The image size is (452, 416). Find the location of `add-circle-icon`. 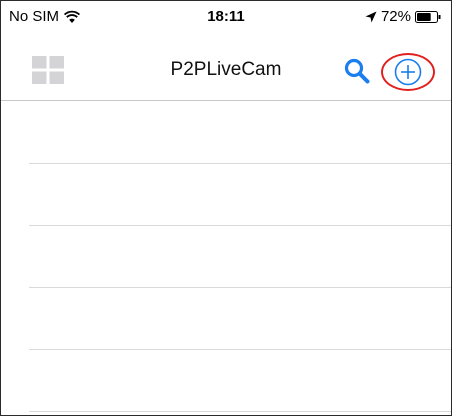

add-circle-icon is located at coordinates (408, 72).